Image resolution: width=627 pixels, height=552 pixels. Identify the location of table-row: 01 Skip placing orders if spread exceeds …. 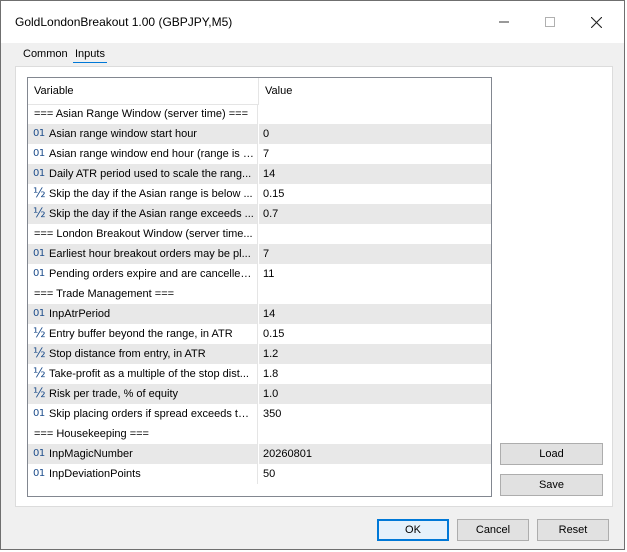
(259, 414).